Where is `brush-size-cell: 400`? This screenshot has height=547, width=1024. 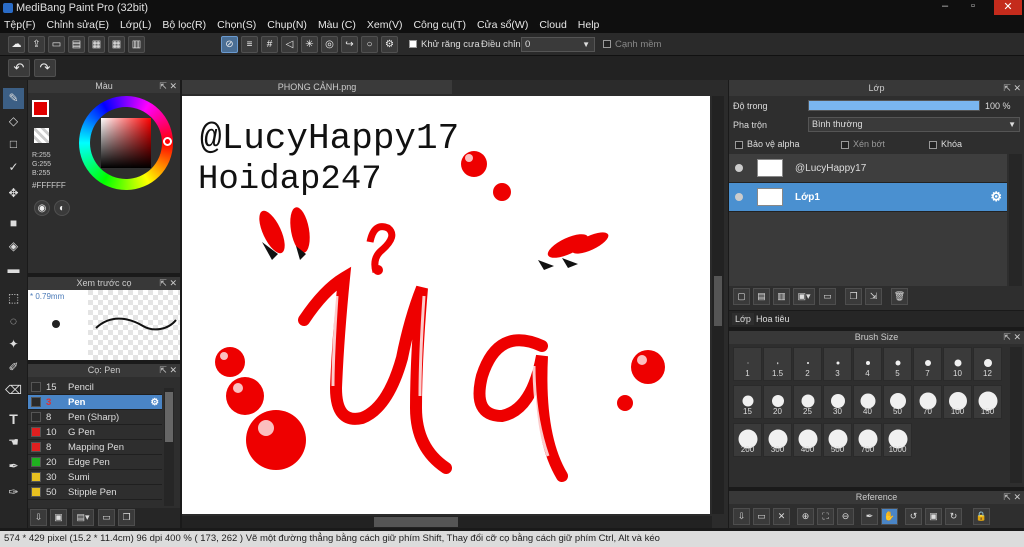 brush-size-cell: 400 is located at coordinates (807, 440).